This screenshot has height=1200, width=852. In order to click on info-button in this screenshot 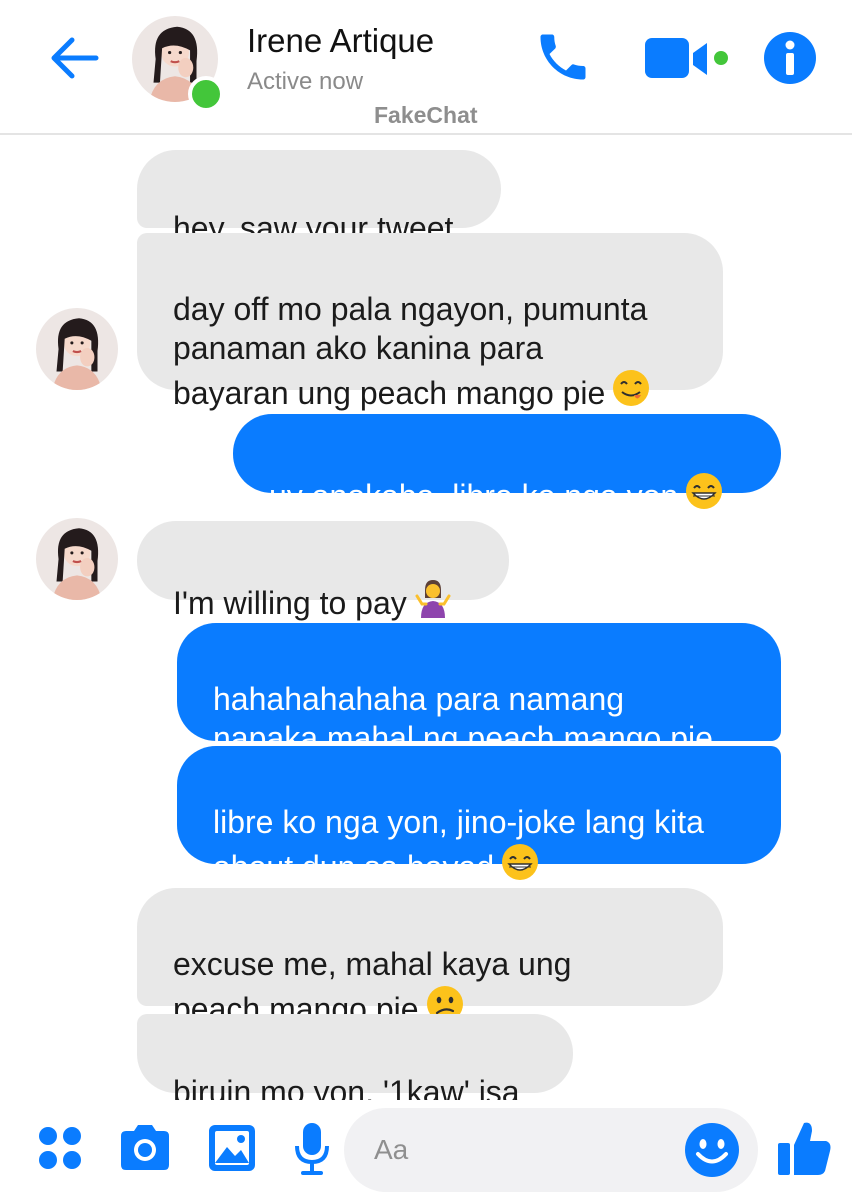, I will do `click(790, 58)`.